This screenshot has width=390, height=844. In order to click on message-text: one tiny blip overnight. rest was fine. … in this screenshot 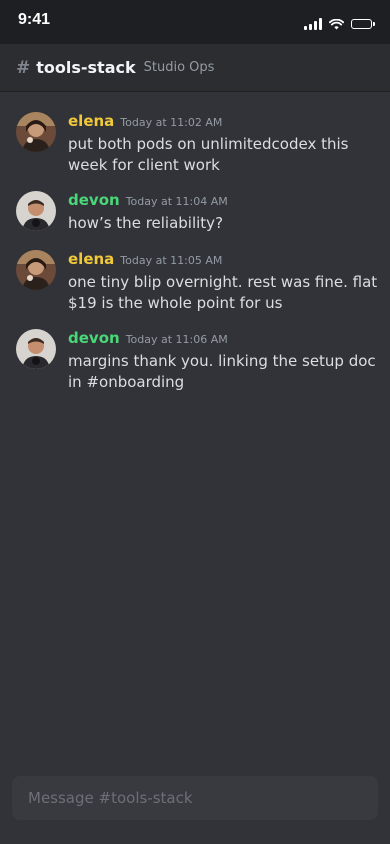, I will do `click(223, 292)`.